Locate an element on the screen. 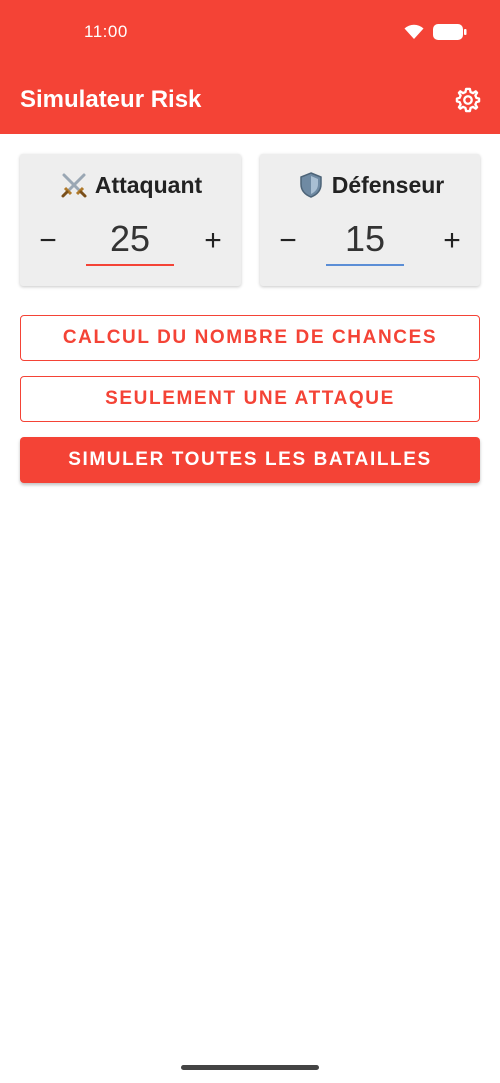 The image size is (500, 1083). attacker-label: Attaquant is located at coordinates (148, 184).